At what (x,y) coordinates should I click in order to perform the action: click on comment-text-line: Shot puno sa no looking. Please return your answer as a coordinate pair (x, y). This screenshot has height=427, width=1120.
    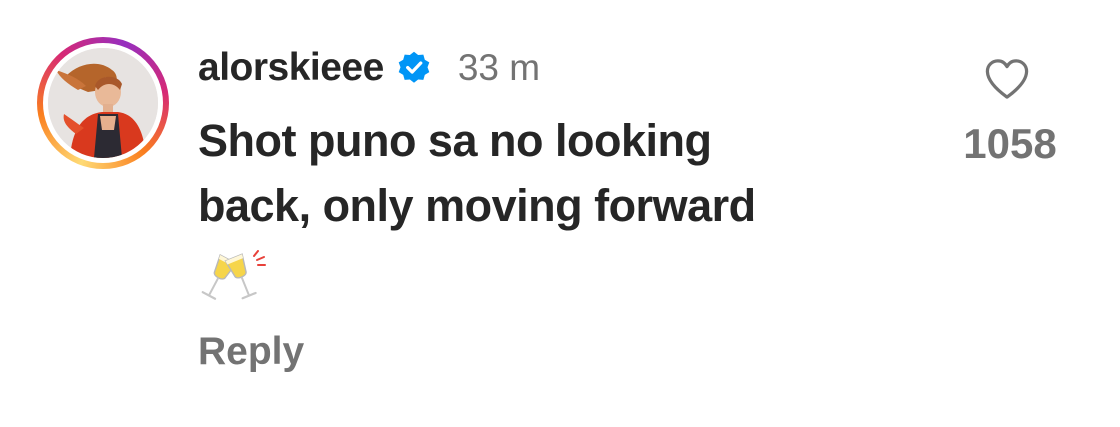
    Looking at the image, I should click on (455, 140).